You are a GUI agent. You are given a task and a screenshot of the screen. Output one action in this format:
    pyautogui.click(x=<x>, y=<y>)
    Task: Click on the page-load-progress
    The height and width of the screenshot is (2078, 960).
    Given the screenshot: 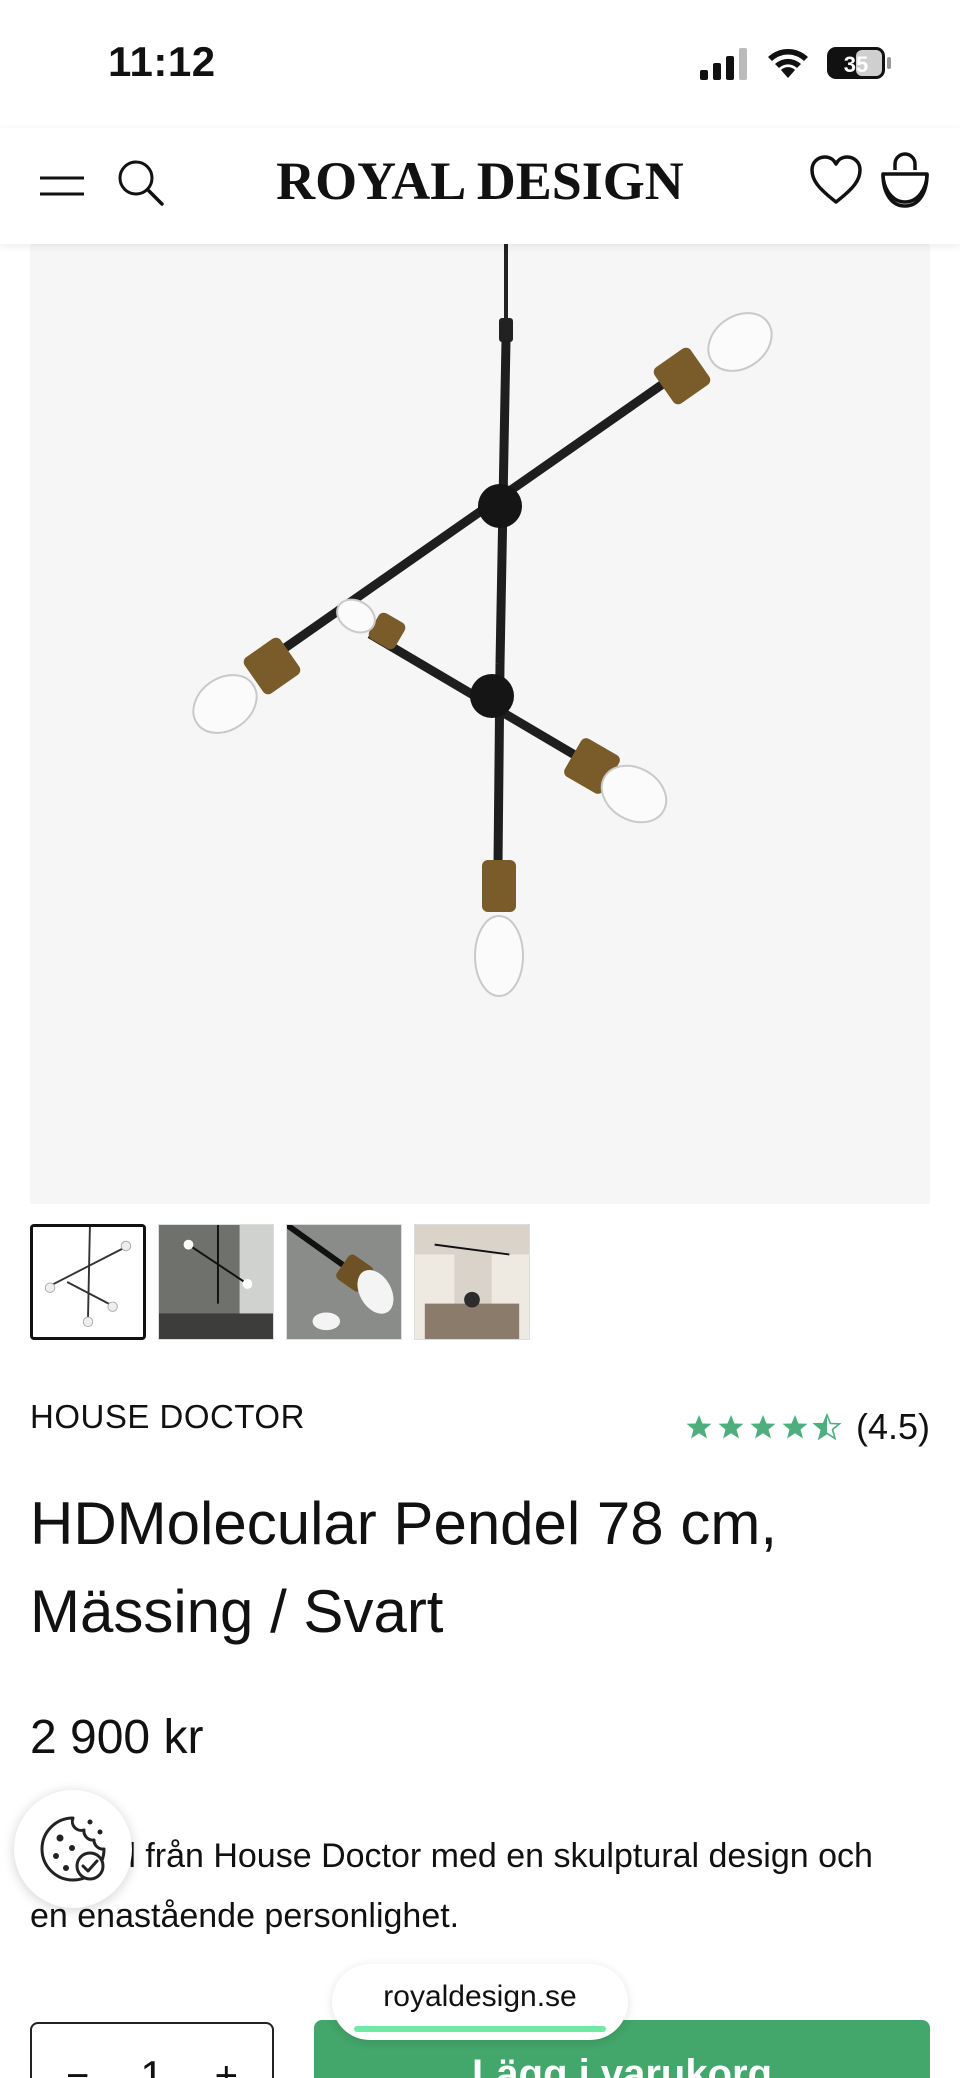 What is the action you would take?
    pyautogui.click(x=480, y=2029)
    